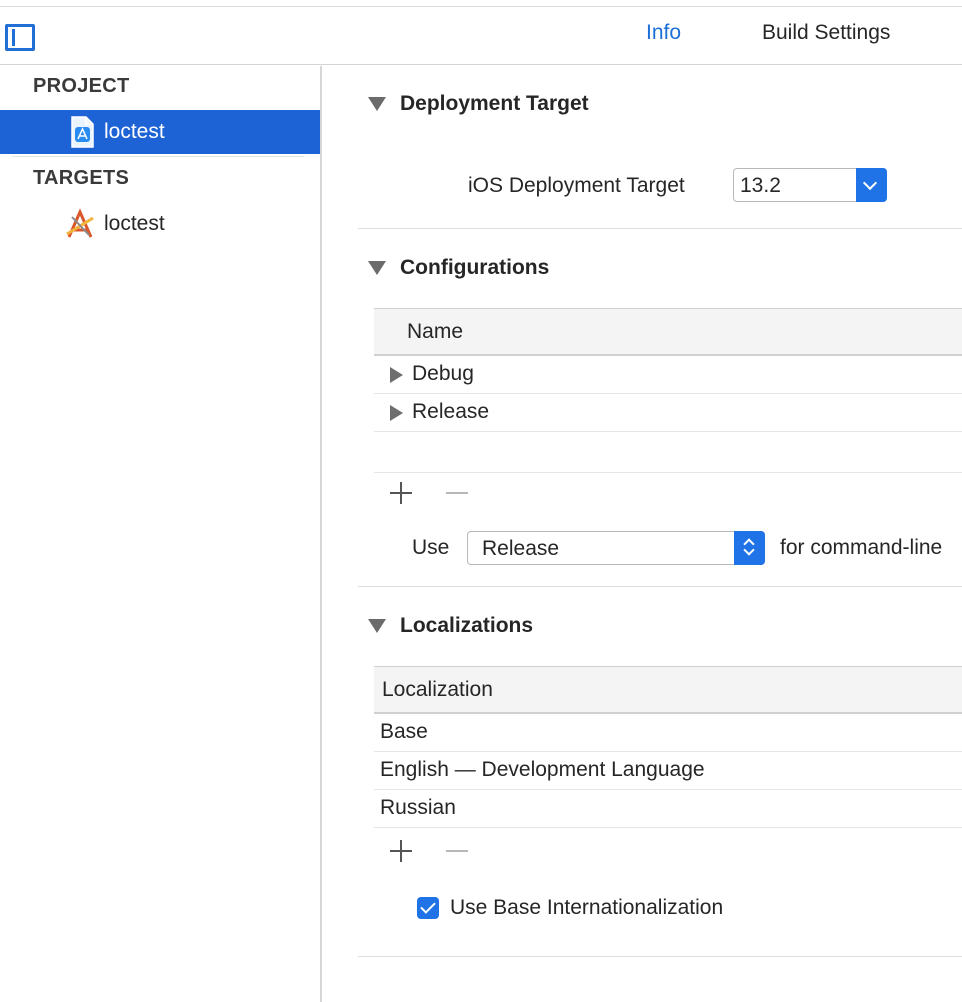  Describe the element at coordinates (457, 851) in the screenshot. I see `remove-localization-button` at that location.